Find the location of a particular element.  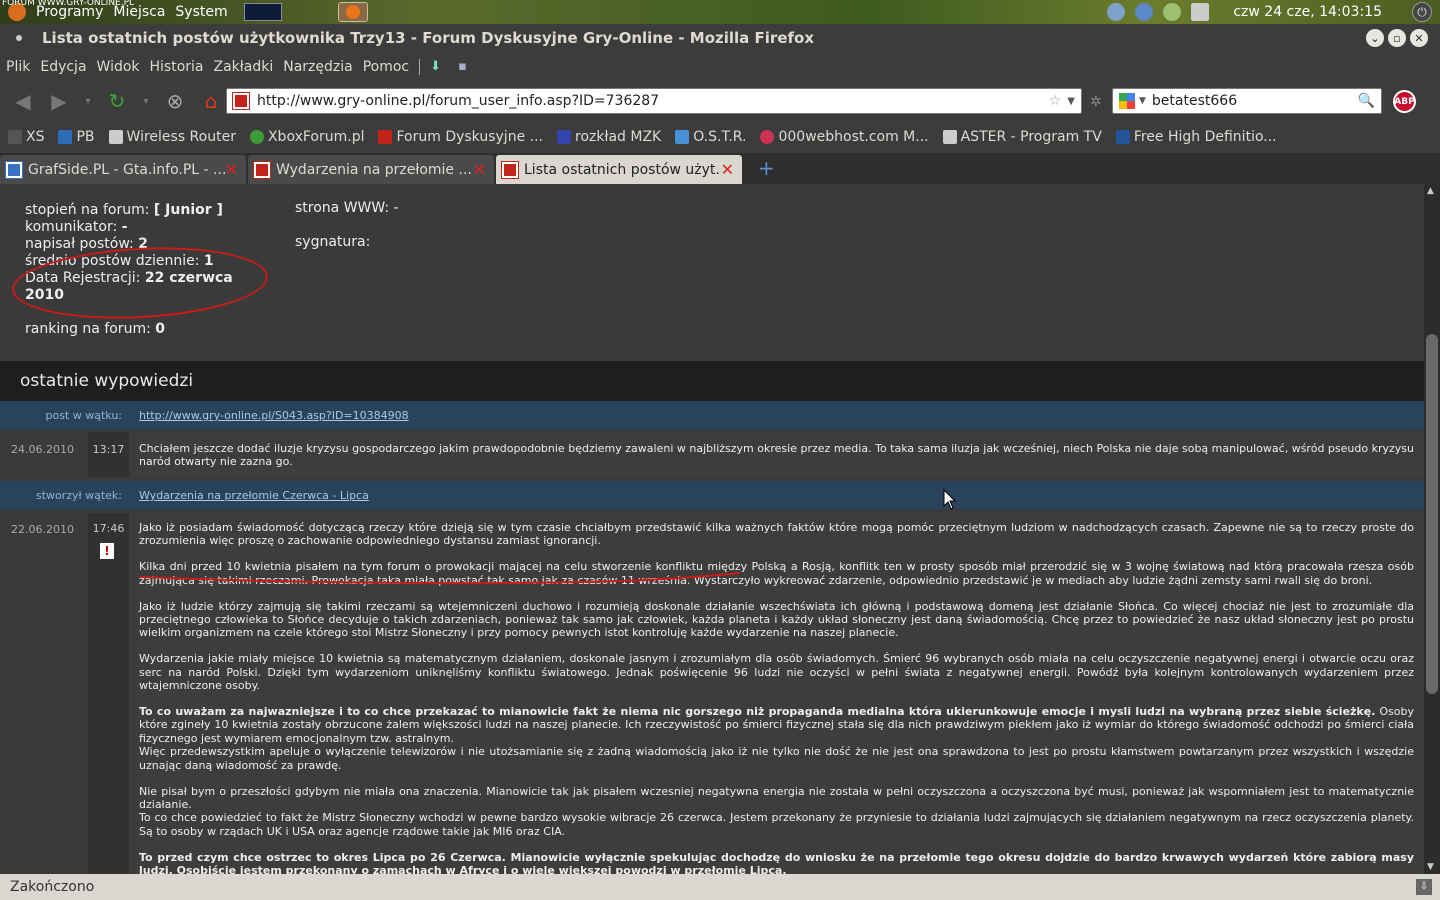

menu-bookmarks: Zakładki is located at coordinates (244, 67).